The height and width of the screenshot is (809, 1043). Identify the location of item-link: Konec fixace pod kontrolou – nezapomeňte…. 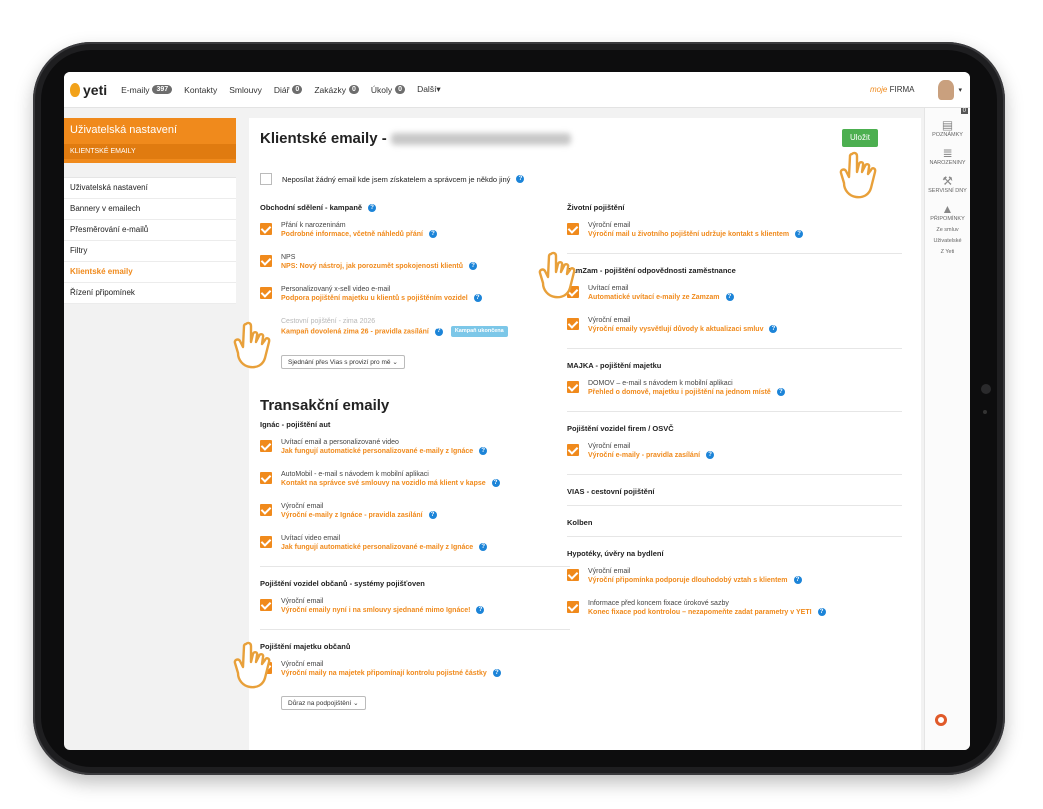
(700, 612).